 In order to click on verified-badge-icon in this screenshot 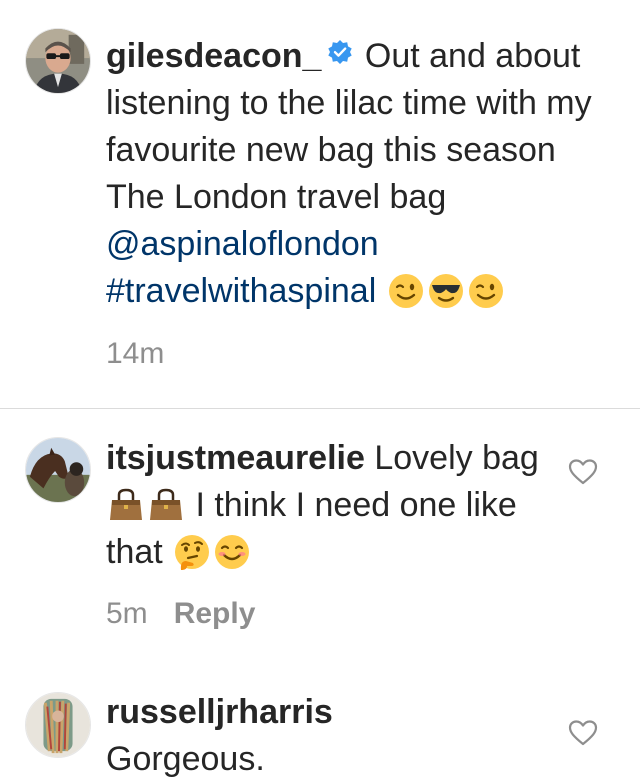, I will do `click(340, 52)`.